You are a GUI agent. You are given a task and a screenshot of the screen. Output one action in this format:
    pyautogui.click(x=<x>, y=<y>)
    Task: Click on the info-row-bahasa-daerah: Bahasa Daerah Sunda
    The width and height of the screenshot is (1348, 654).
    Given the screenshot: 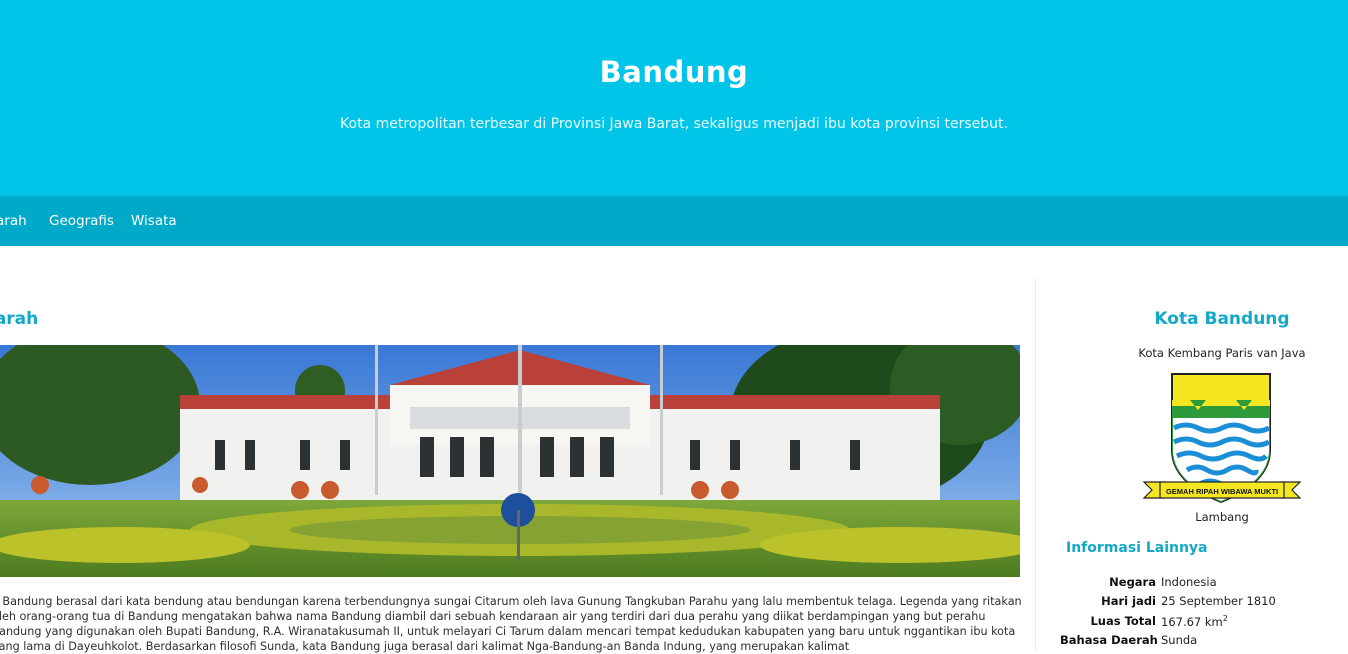 What is the action you would take?
    pyautogui.click(x=1200, y=642)
    